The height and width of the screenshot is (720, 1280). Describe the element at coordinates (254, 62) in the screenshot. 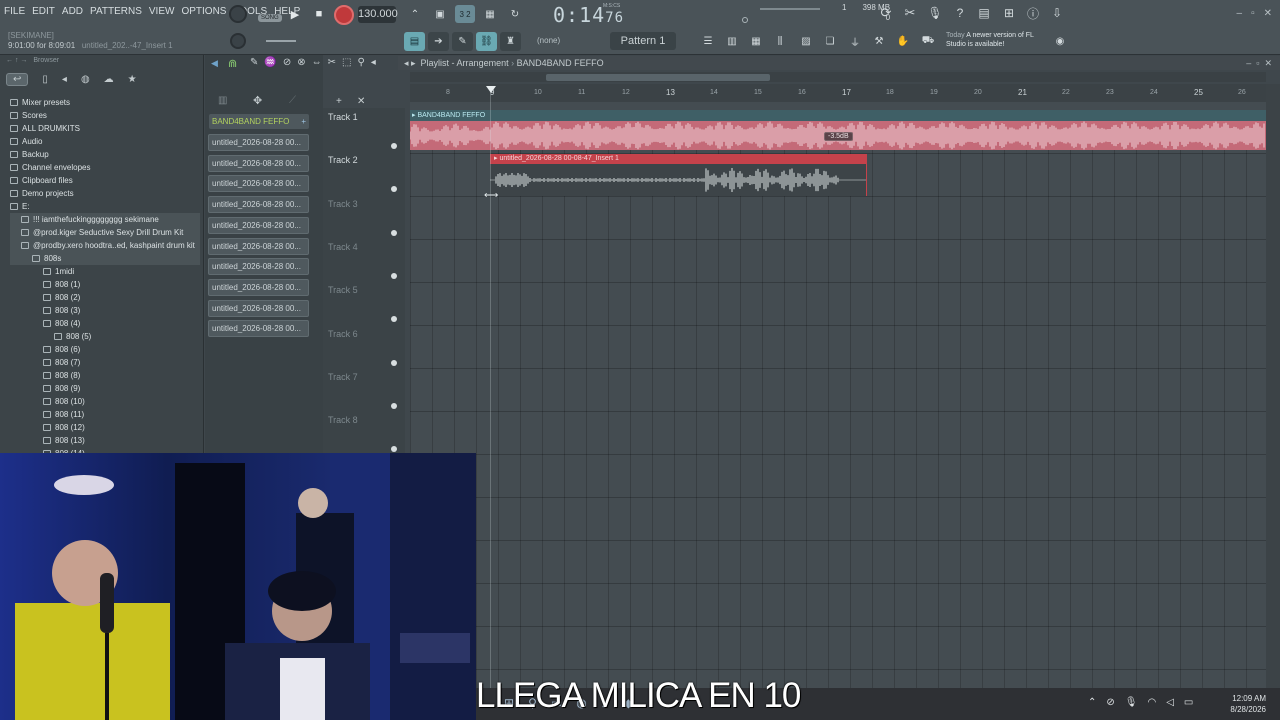

I see `draw-tool-icon: ✎` at that location.